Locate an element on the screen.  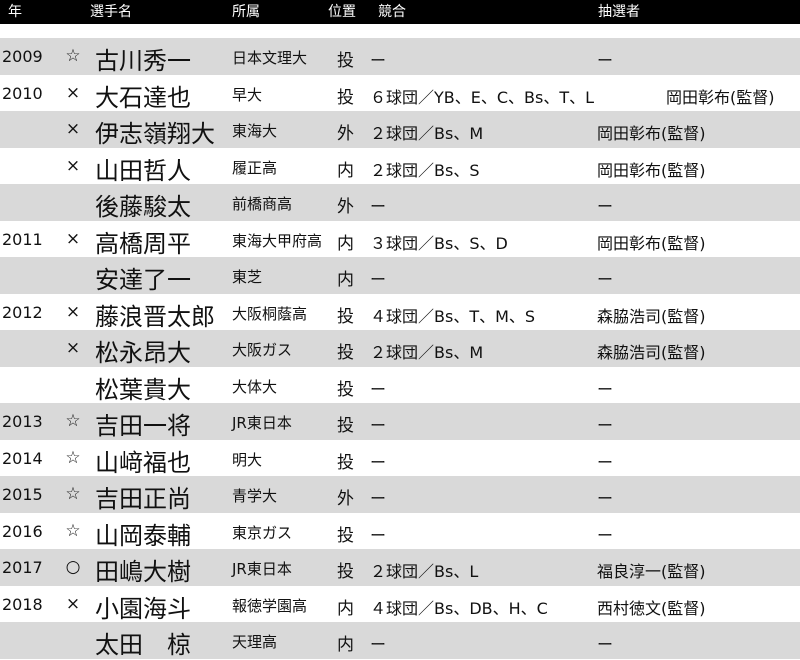
year-cell: 2010 is located at coordinates (22, 93).